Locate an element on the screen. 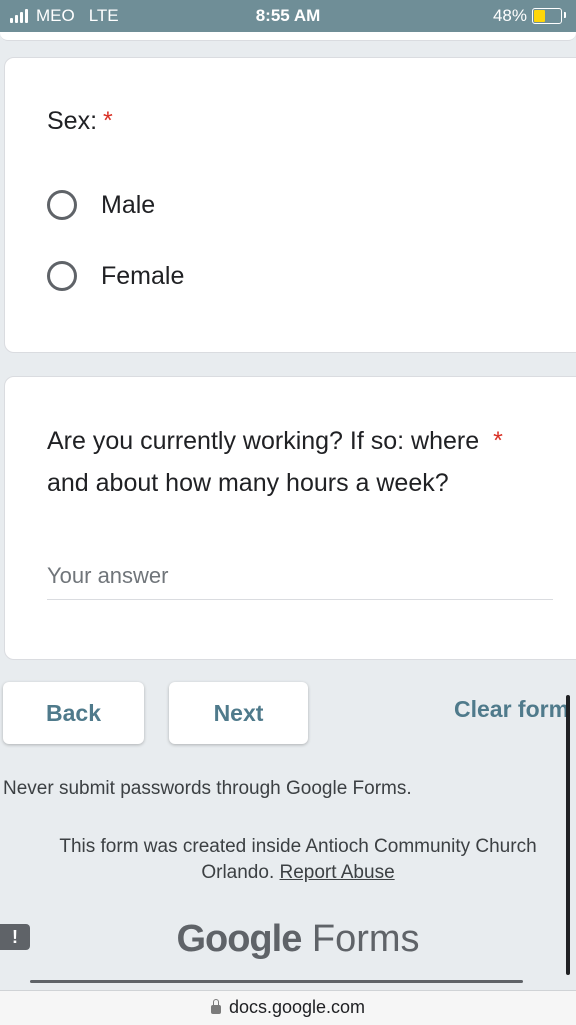 The width and height of the screenshot is (576, 1025). option-label-female: Female is located at coordinates (143, 275).